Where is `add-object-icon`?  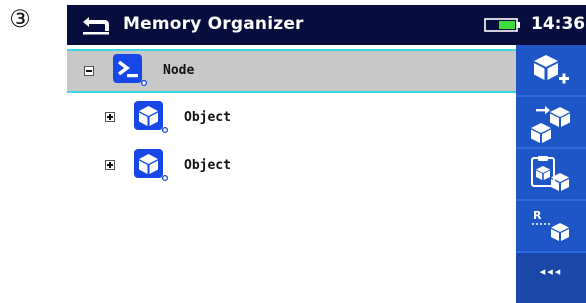 add-object-icon is located at coordinates (551, 69).